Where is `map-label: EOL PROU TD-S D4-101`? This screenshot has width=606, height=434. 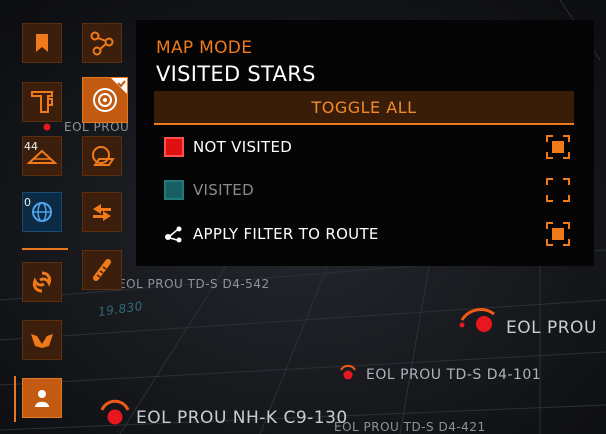
map-label: EOL PROU TD-S D4-101 is located at coordinates (454, 375).